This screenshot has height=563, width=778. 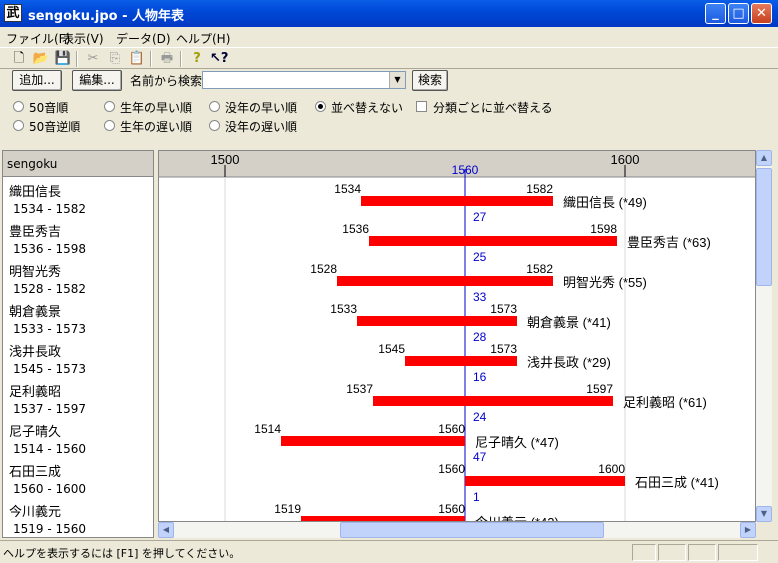 What do you see at coordinates (19, 59) in the screenshot?
I see `new-file-icon: 🗋` at bounding box center [19, 59].